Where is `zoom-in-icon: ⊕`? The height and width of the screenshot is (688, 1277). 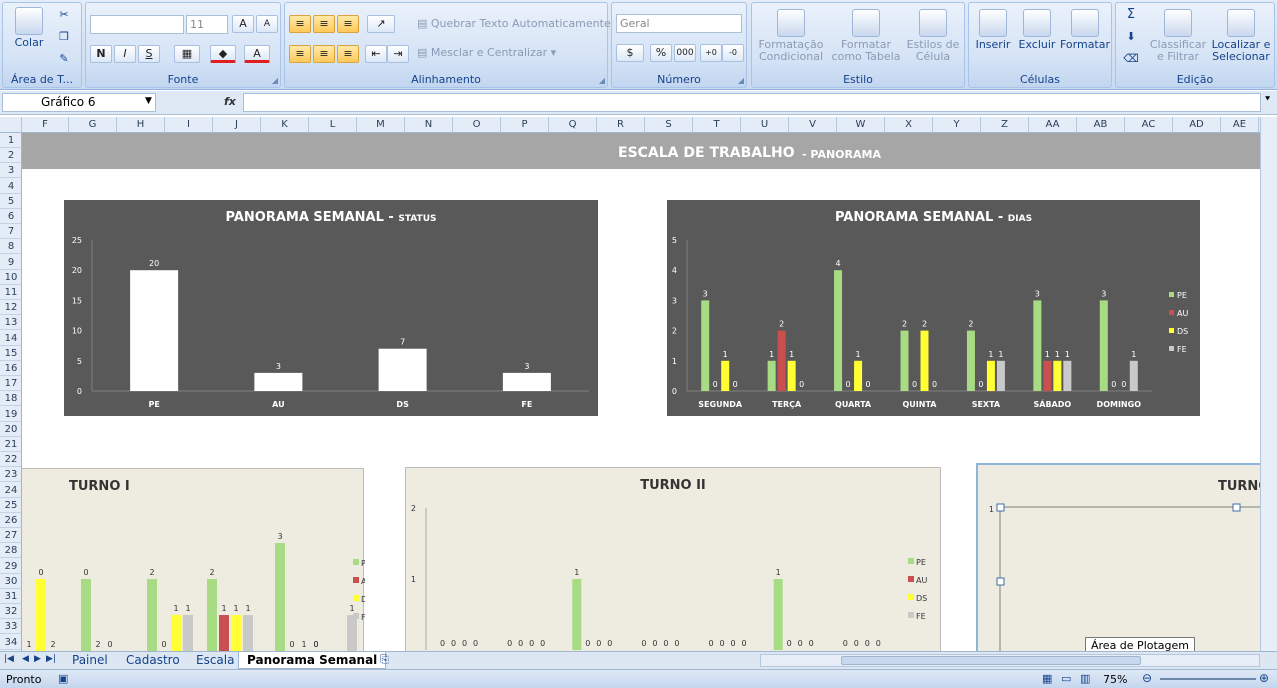 zoom-in-icon: ⊕ is located at coordinates (1264, 678).